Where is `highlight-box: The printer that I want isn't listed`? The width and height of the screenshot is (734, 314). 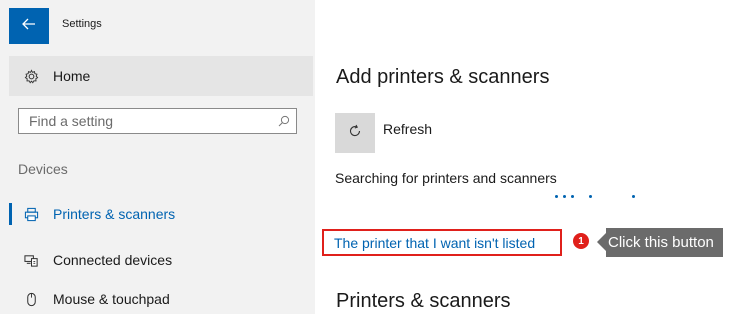
highlight-box: The printer that I want isn't listed is located at coordinates (442, 242).